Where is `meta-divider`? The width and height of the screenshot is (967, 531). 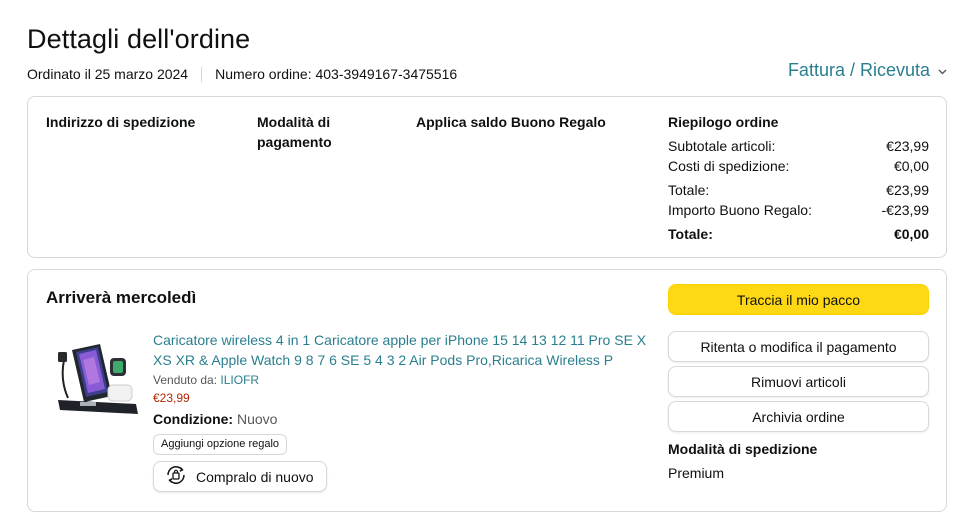
meta-divider is located at coordinates (202, 74).